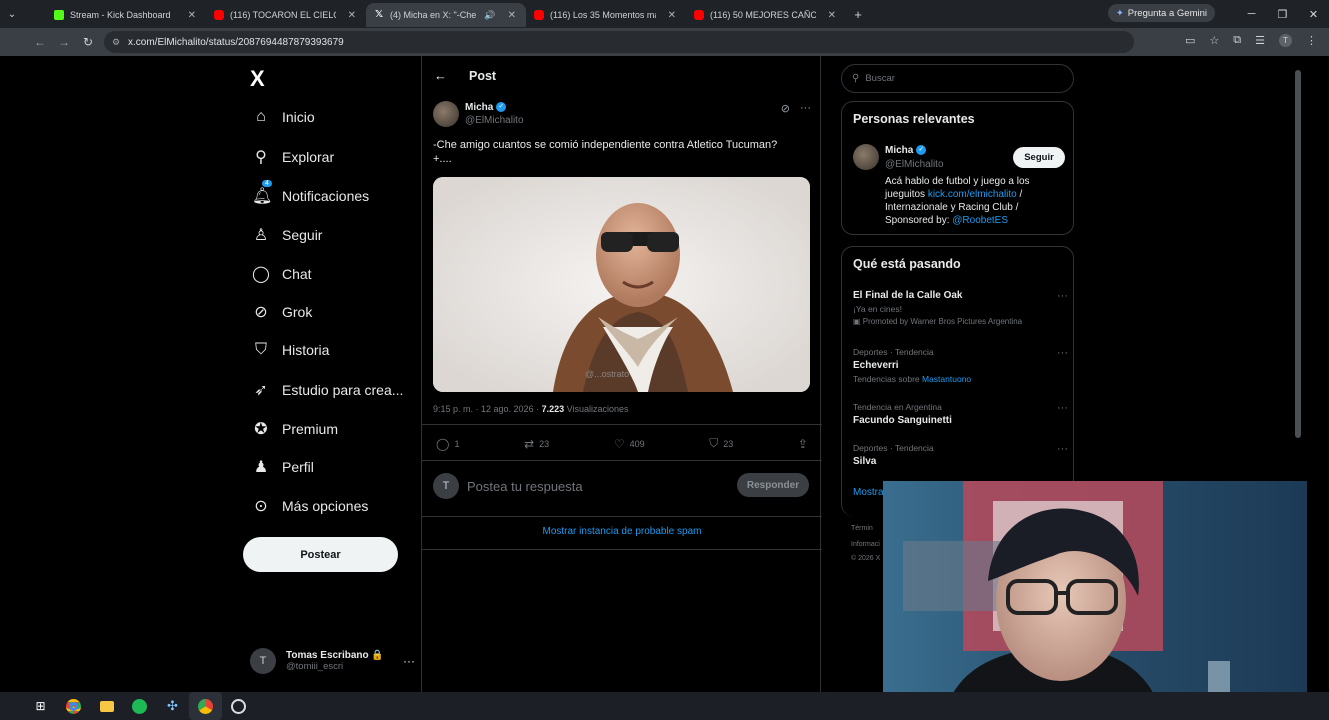  I want to click on trend-title: Echeverri, so click(876, 365).